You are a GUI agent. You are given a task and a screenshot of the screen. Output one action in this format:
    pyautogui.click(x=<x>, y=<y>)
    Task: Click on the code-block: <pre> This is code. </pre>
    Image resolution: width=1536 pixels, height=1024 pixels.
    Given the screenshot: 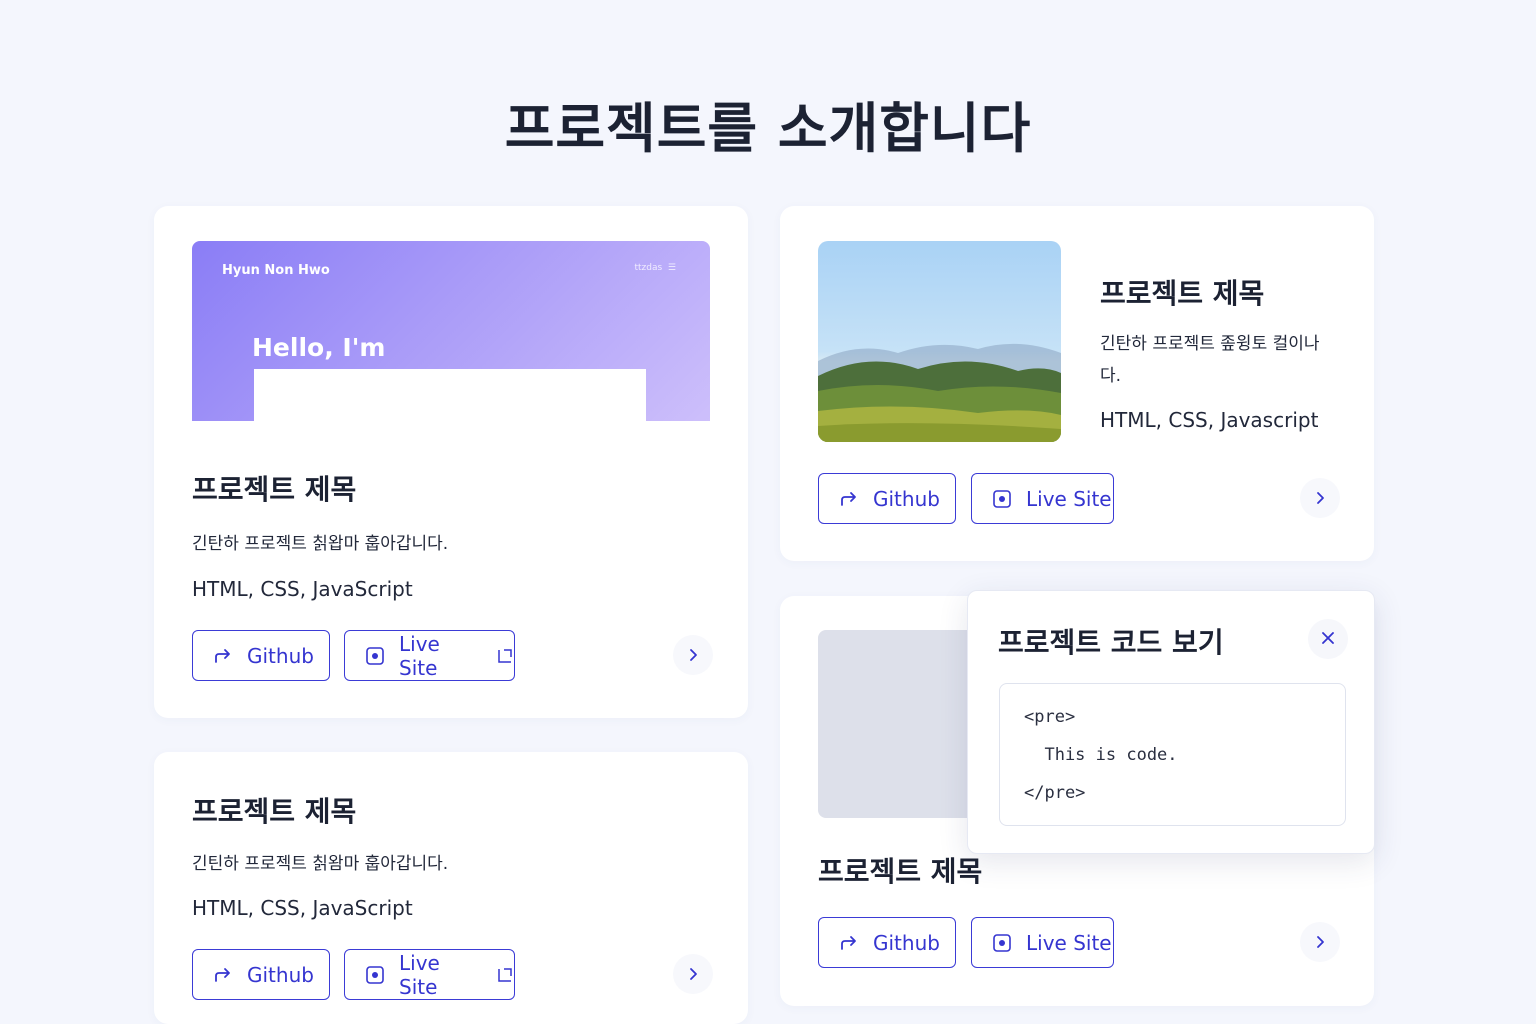 What is the action you would take?
    pyautogui.click(x=1172, y=754)
    